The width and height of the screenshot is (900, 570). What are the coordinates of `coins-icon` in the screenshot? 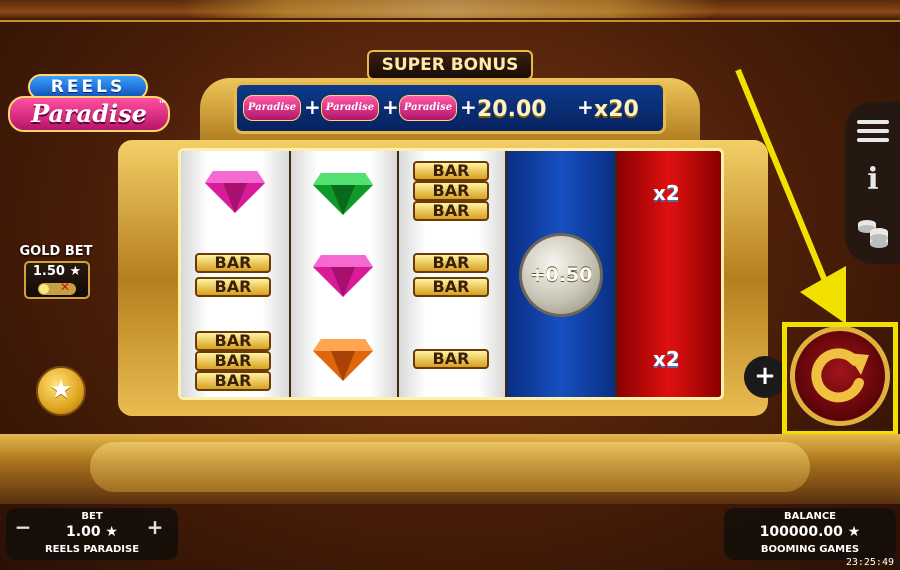 It's located at (873, 231).